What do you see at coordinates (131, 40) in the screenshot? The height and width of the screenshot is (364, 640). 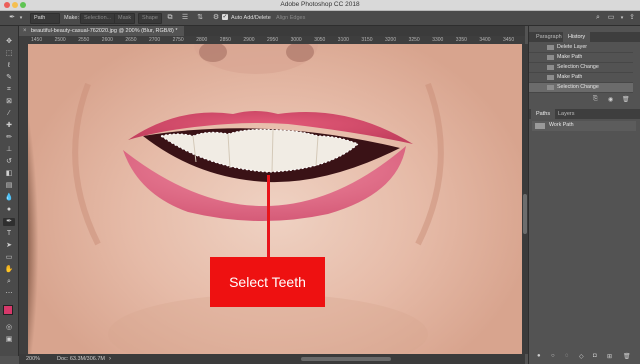 I see `ruler-tick-label: 2650` at bounding box center [131, 40].